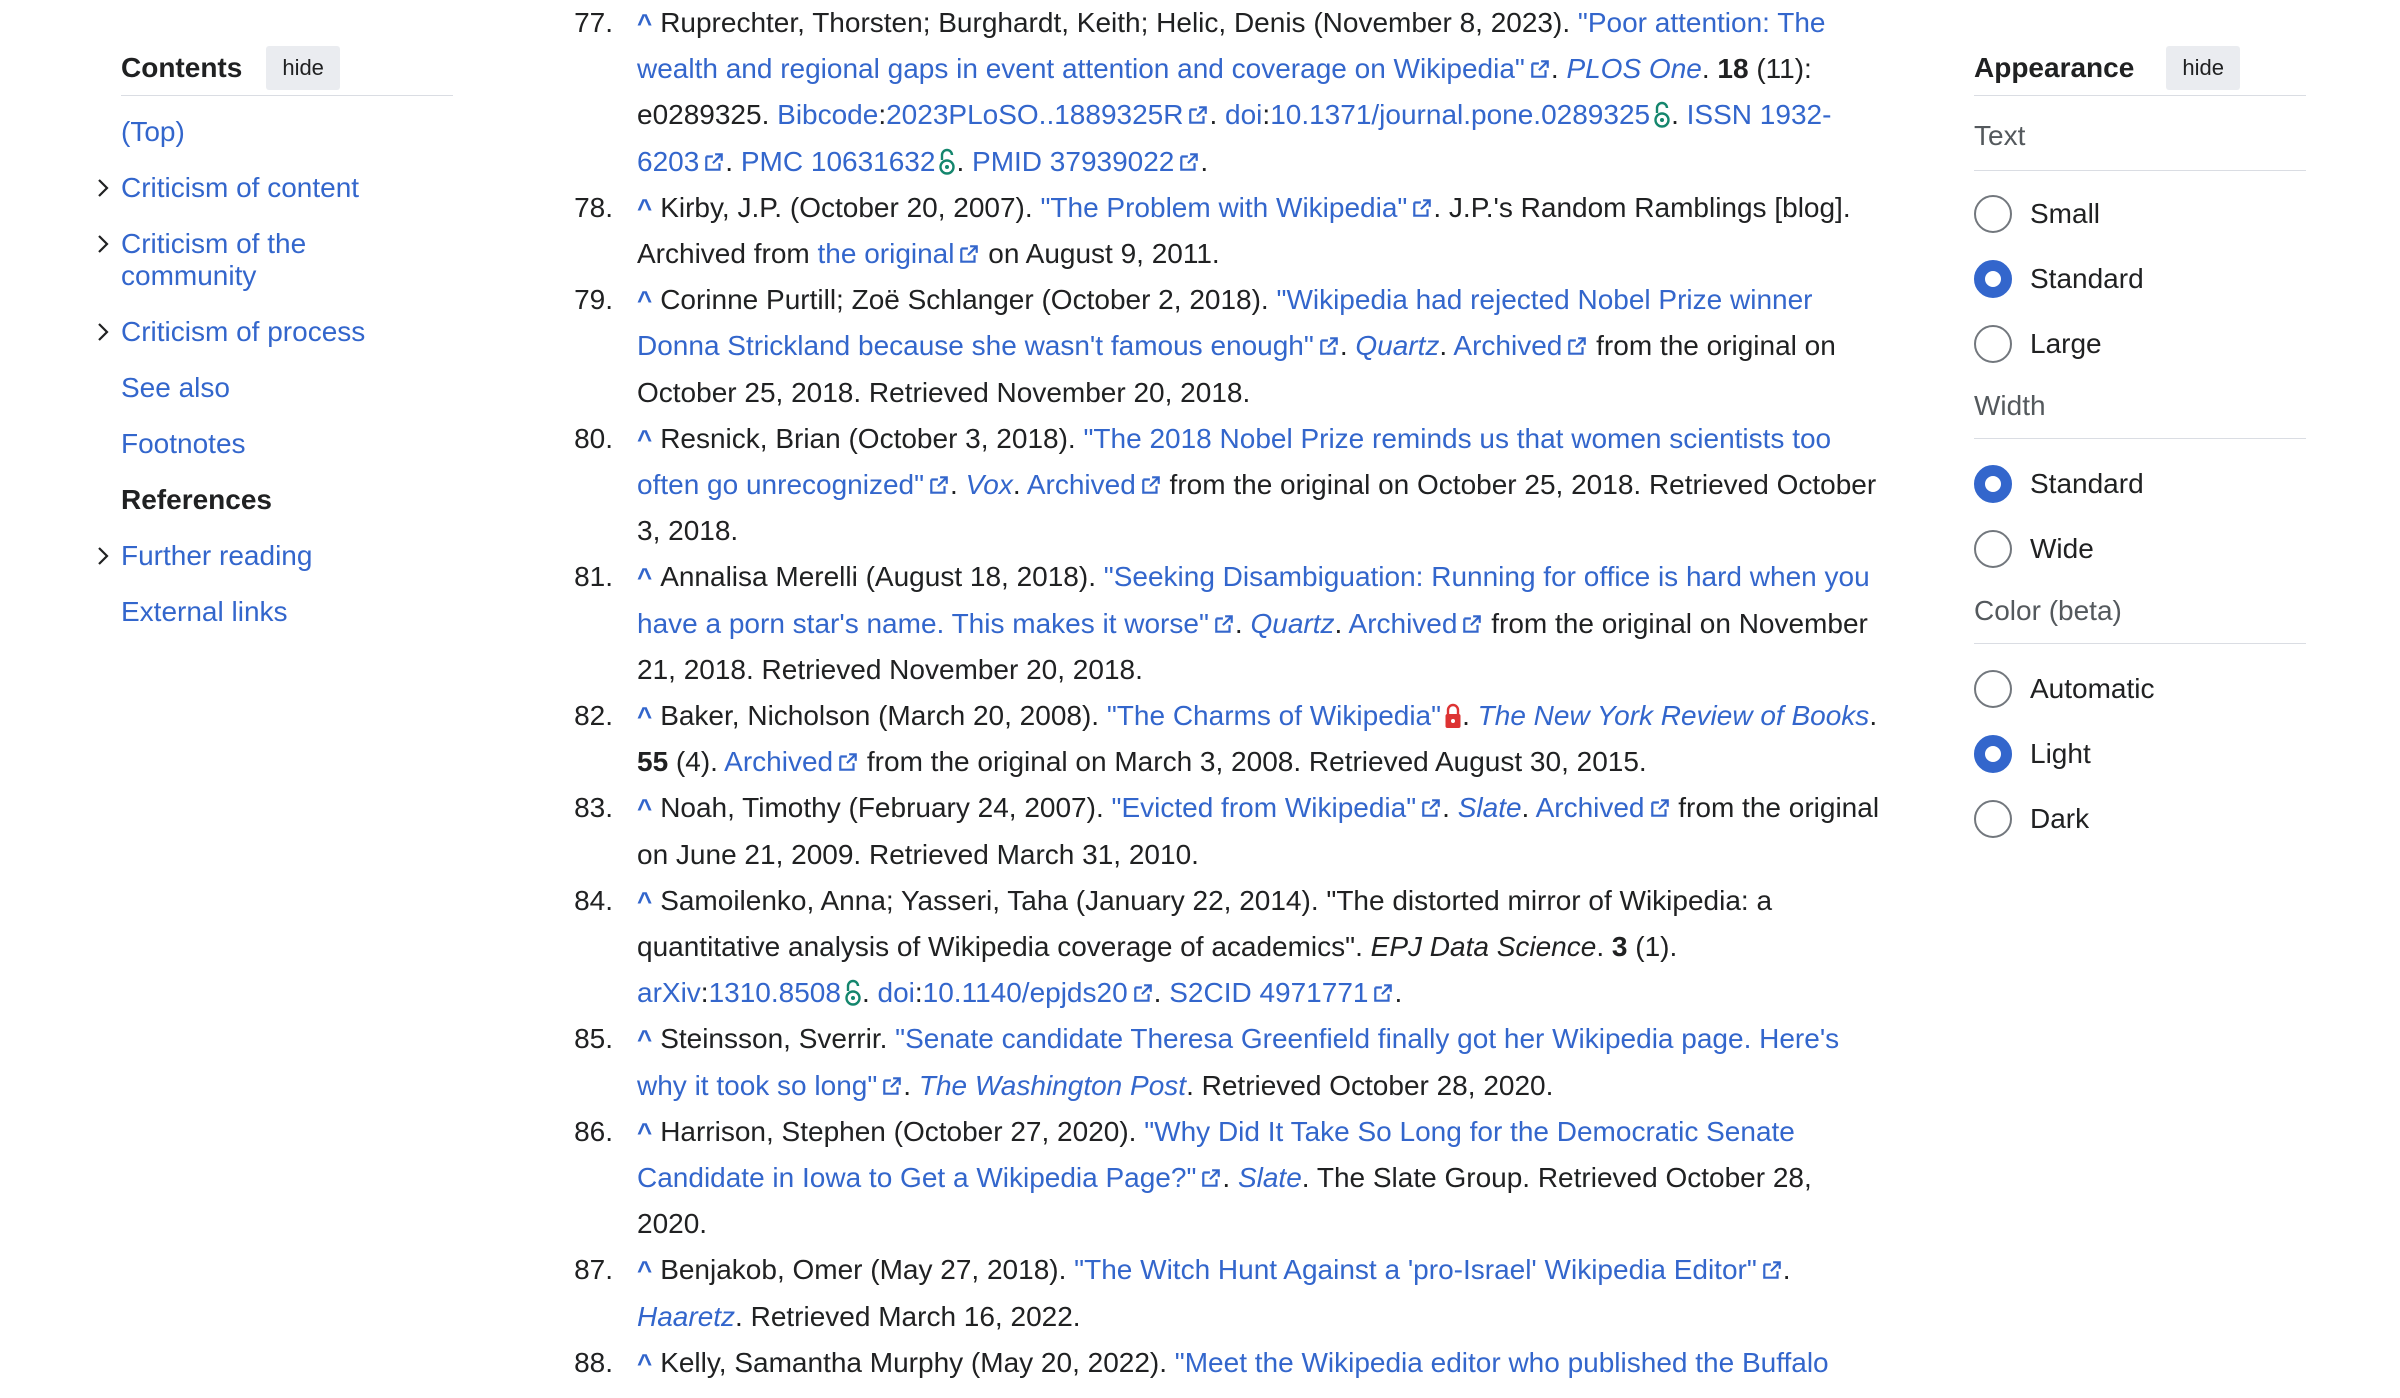 This screenshot has height=1398, width=2400. Describe the element at coordinates (1034, 114) in the screenshot. I see `reference-link: 2023PLoSO..1889325R` at that location.